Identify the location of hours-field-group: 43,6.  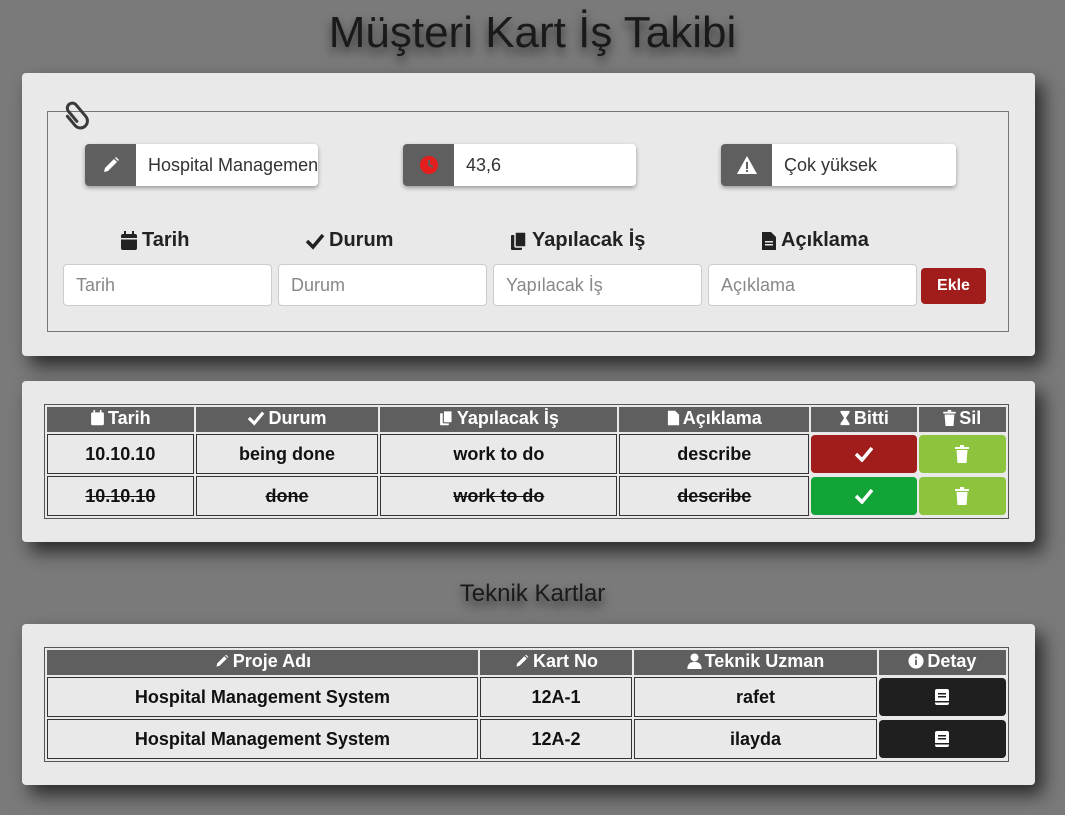
(519, 165).